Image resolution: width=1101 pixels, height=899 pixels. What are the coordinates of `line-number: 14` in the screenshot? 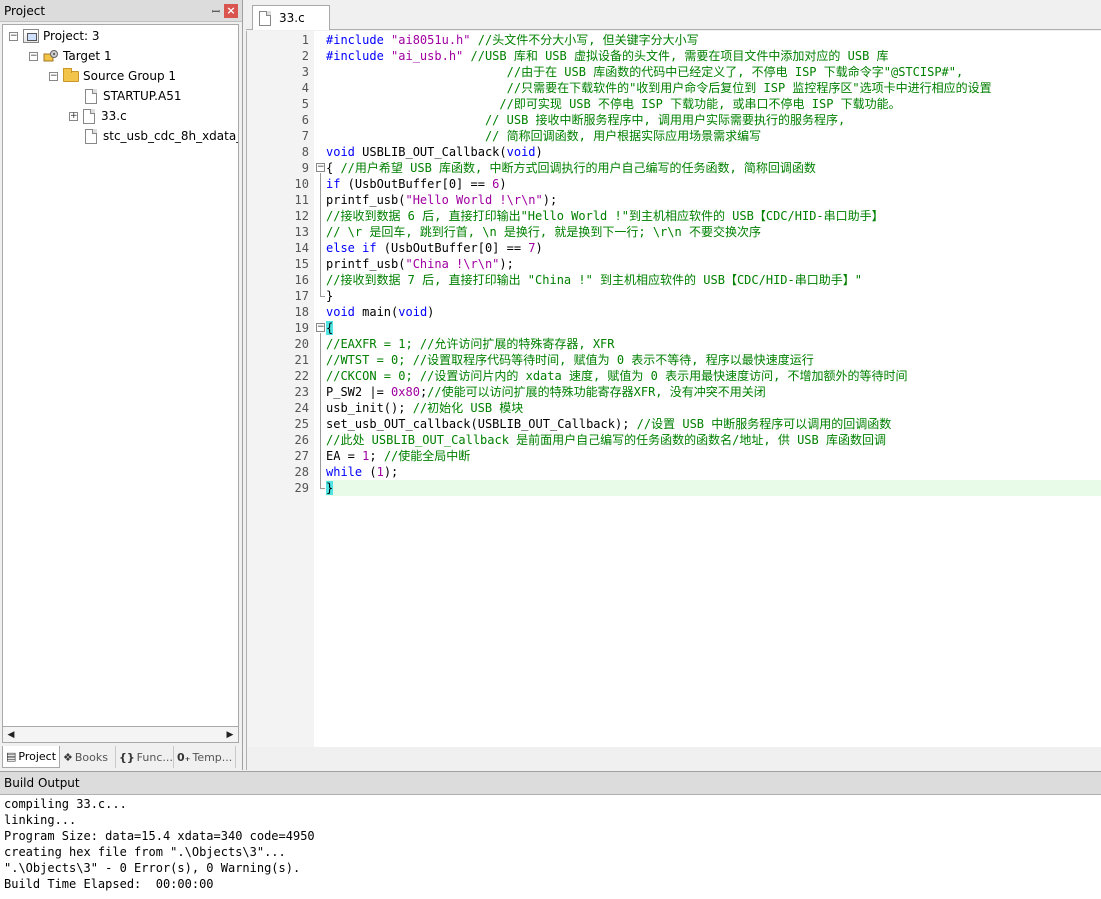 It's located at (301, 248).